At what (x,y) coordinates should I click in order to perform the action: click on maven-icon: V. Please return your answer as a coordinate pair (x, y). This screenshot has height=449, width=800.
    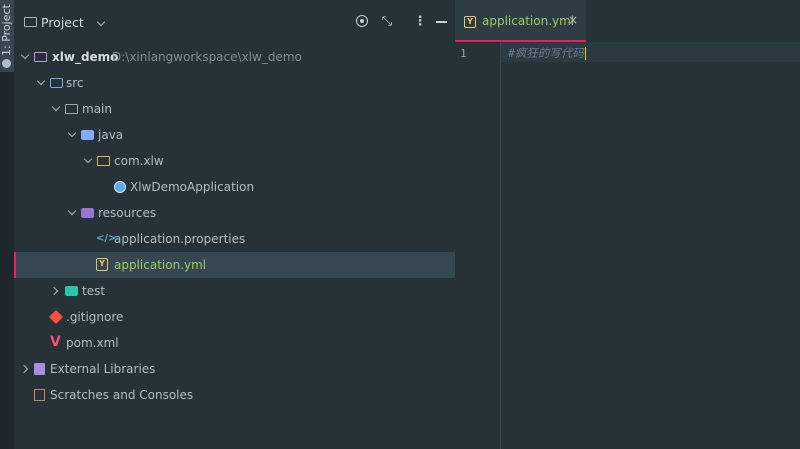
    Looking at the image, I should click on (55, 342).